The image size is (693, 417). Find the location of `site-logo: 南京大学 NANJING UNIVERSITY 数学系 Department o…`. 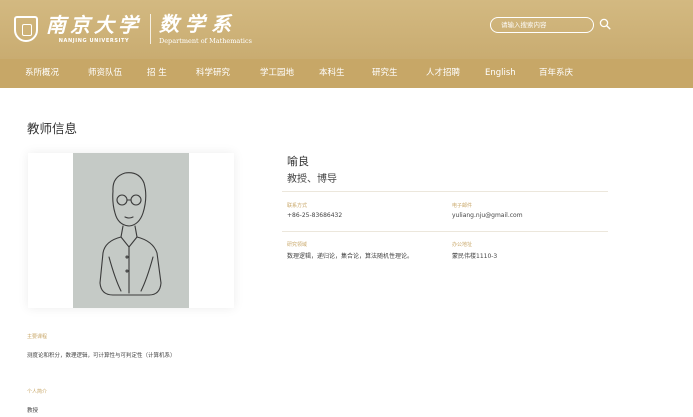

site-logo: 南京大学 NANJING UNIVERSITY 数学系 Department o… is located at coordinates (133, 29).